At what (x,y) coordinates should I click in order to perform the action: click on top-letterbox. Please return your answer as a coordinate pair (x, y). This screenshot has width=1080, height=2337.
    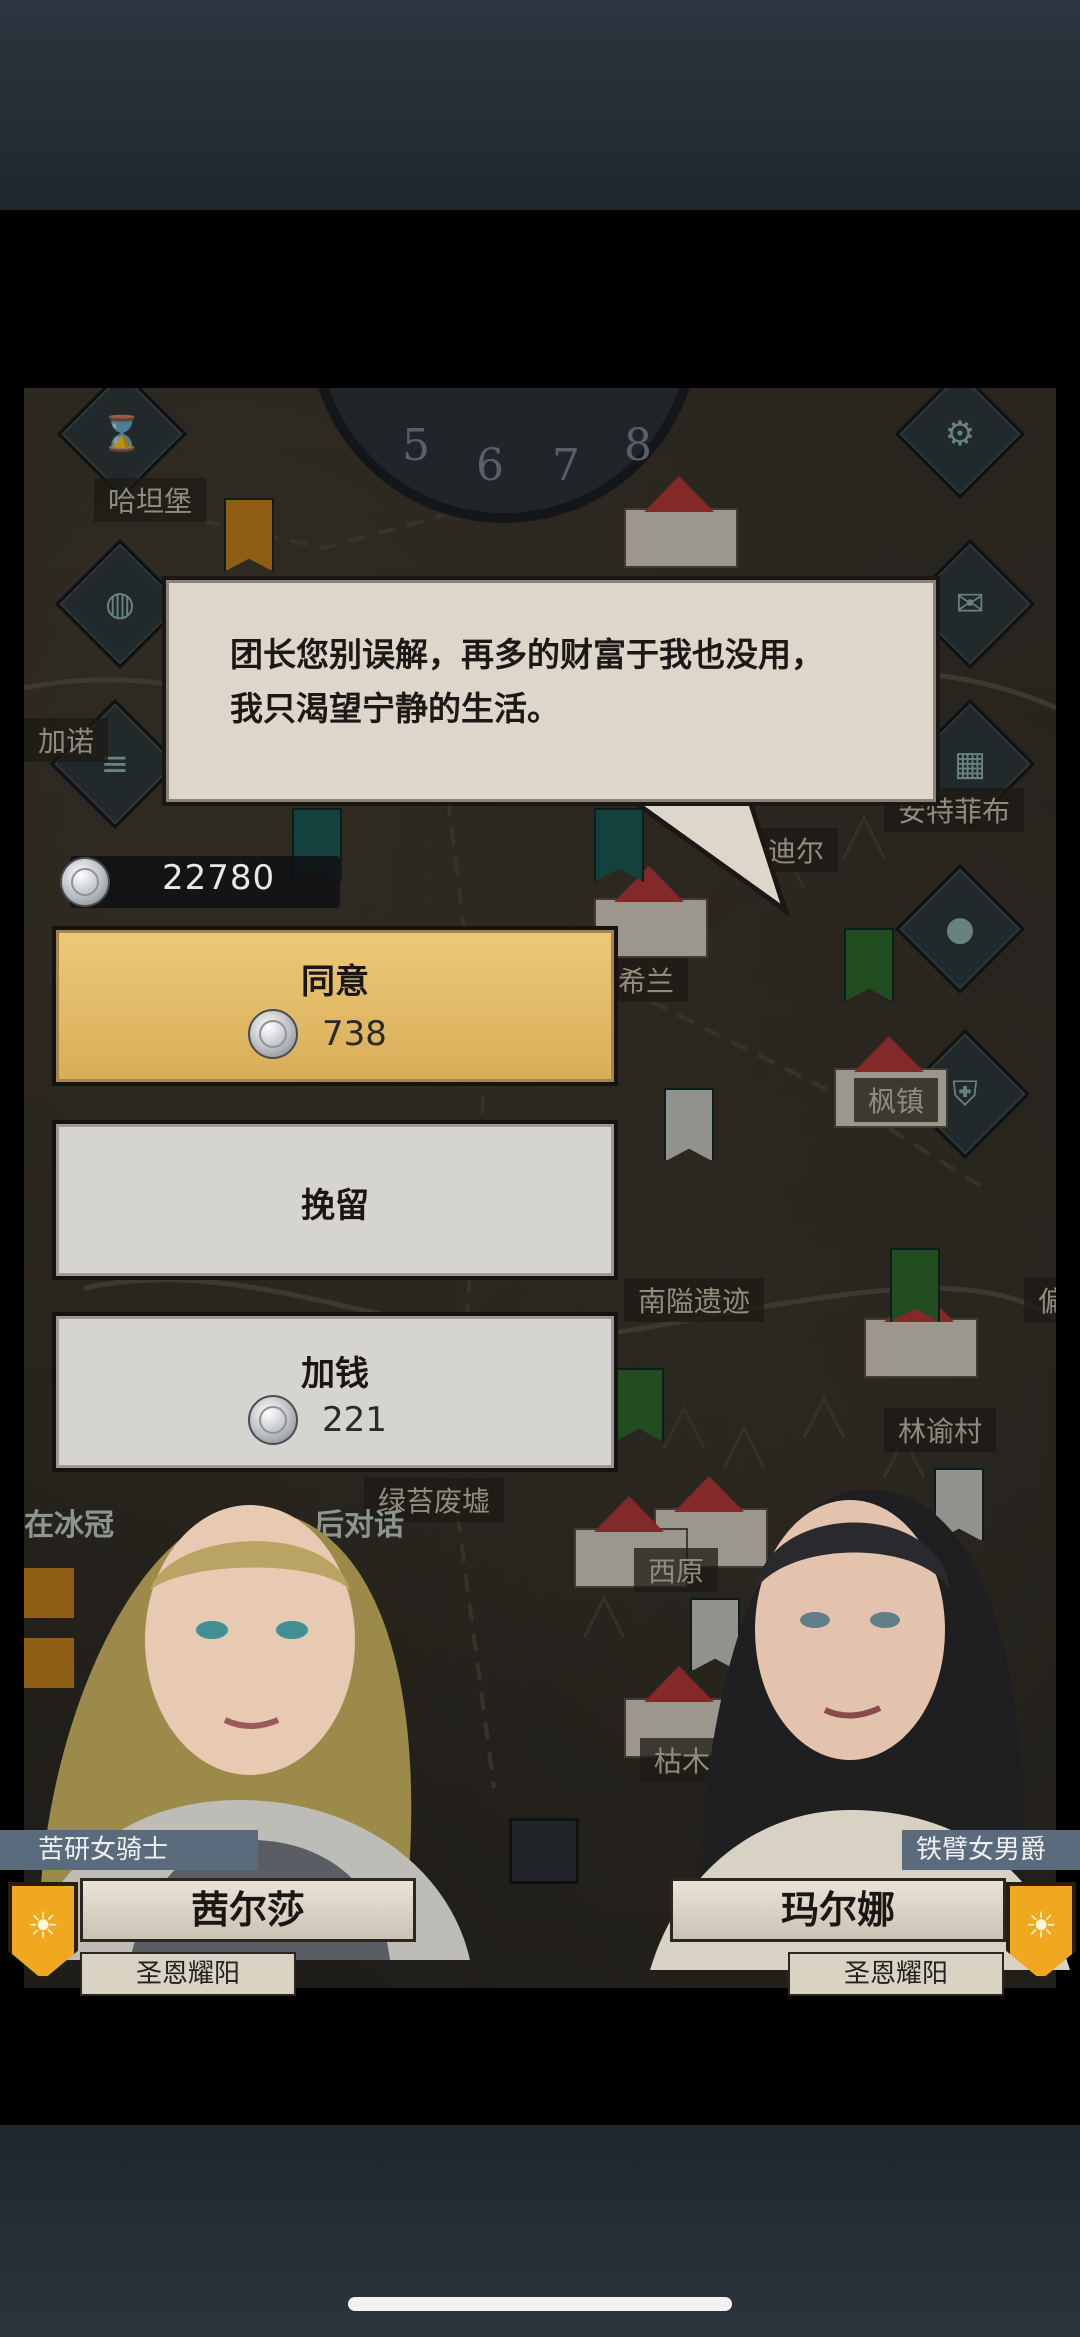
    Looking at the image, I should click on (540, 105).